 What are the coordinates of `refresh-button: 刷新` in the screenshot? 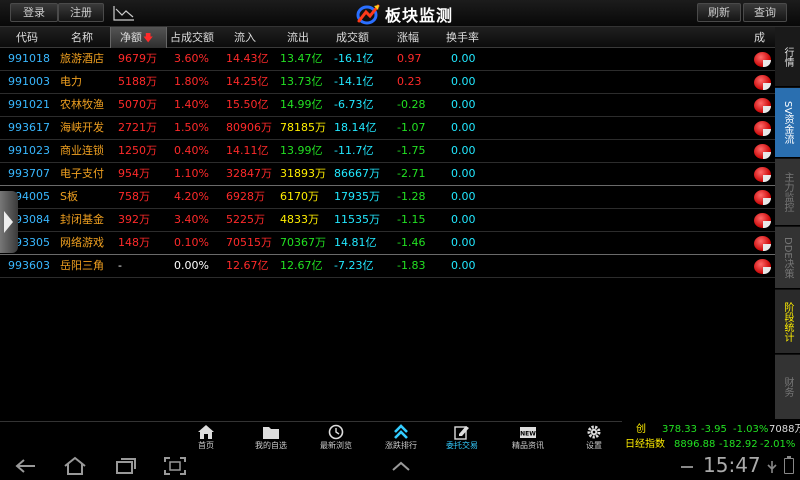 It's located at (719, 12).